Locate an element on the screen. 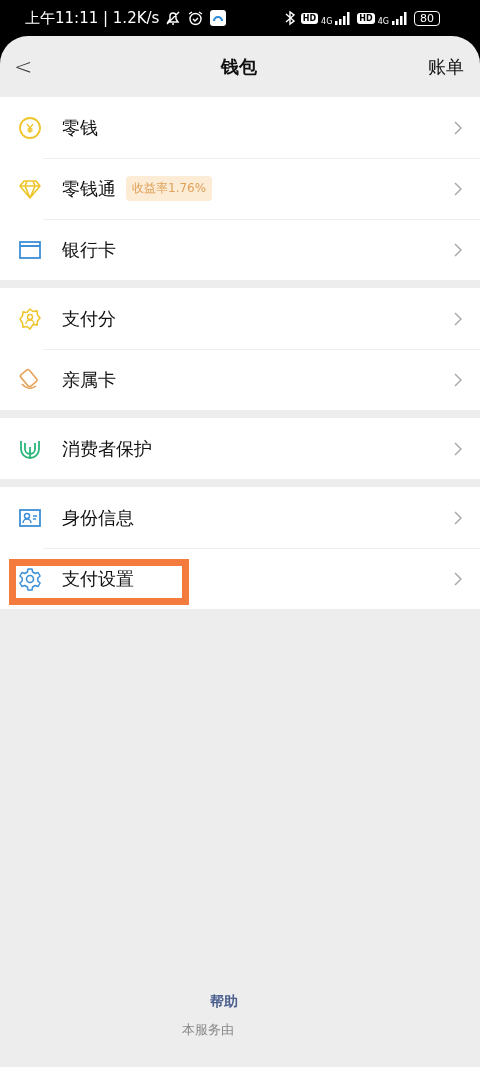 The height and width of the screenshot is (1067, 480). alarm-icon is located at coordinates (196, 18).